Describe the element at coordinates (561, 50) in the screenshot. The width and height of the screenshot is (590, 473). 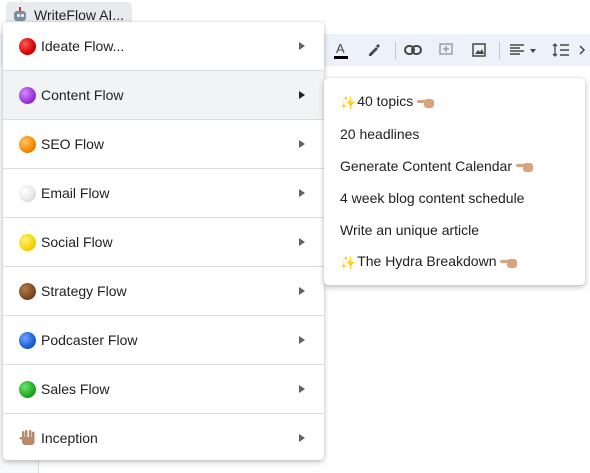
I see `line-spacing-icon` at that location.